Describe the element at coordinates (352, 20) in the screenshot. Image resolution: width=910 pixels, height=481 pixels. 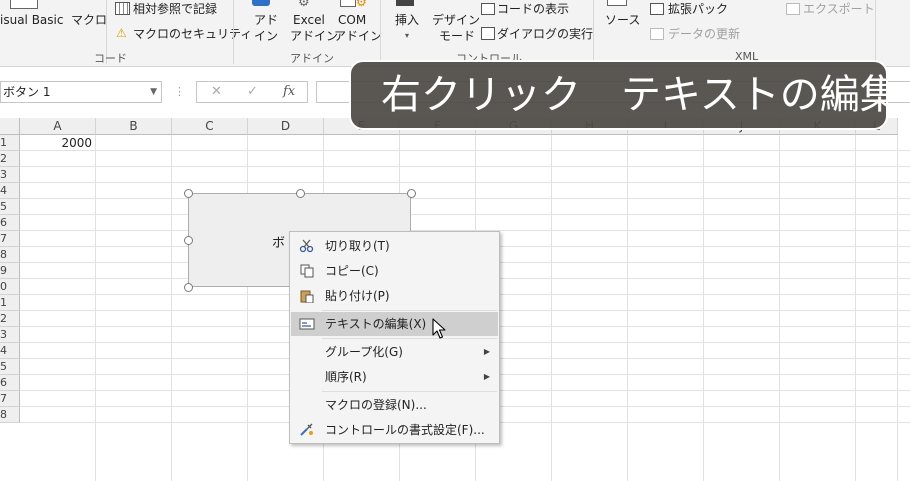
I see `com-addins-button-l1: COM` at that location.